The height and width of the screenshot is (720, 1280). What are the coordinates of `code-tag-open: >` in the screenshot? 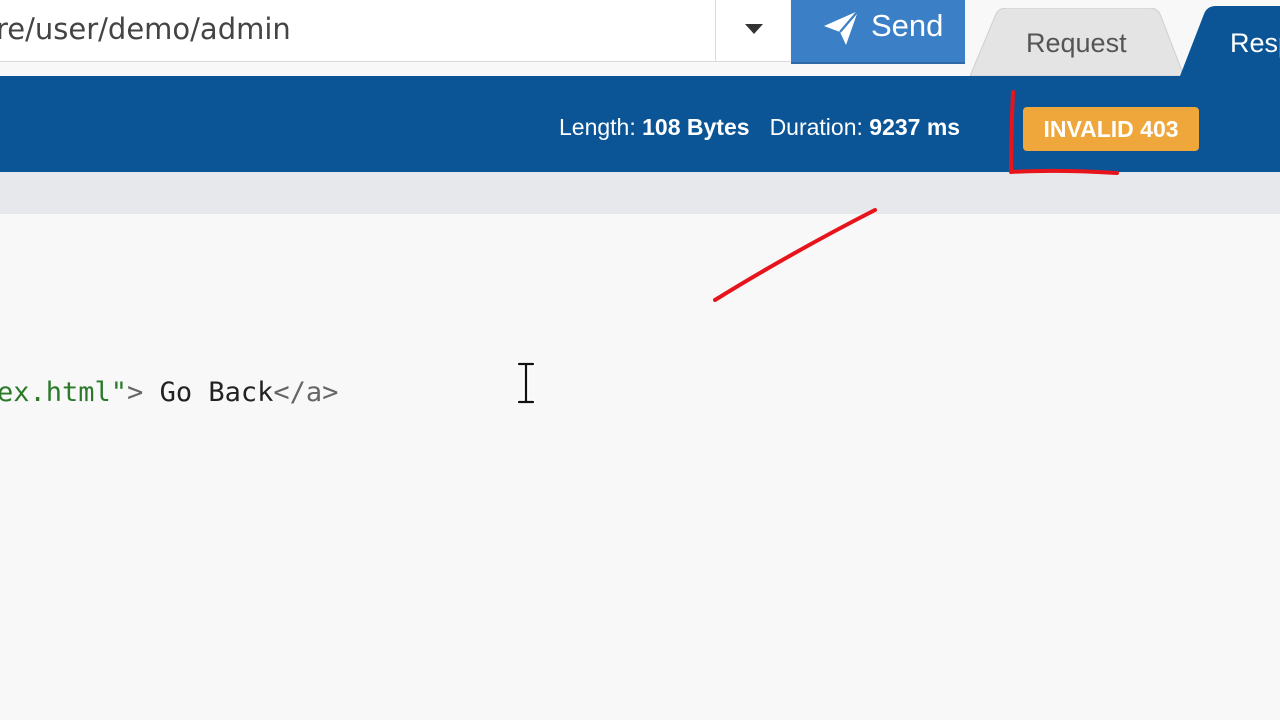 It's located at (135, 392).